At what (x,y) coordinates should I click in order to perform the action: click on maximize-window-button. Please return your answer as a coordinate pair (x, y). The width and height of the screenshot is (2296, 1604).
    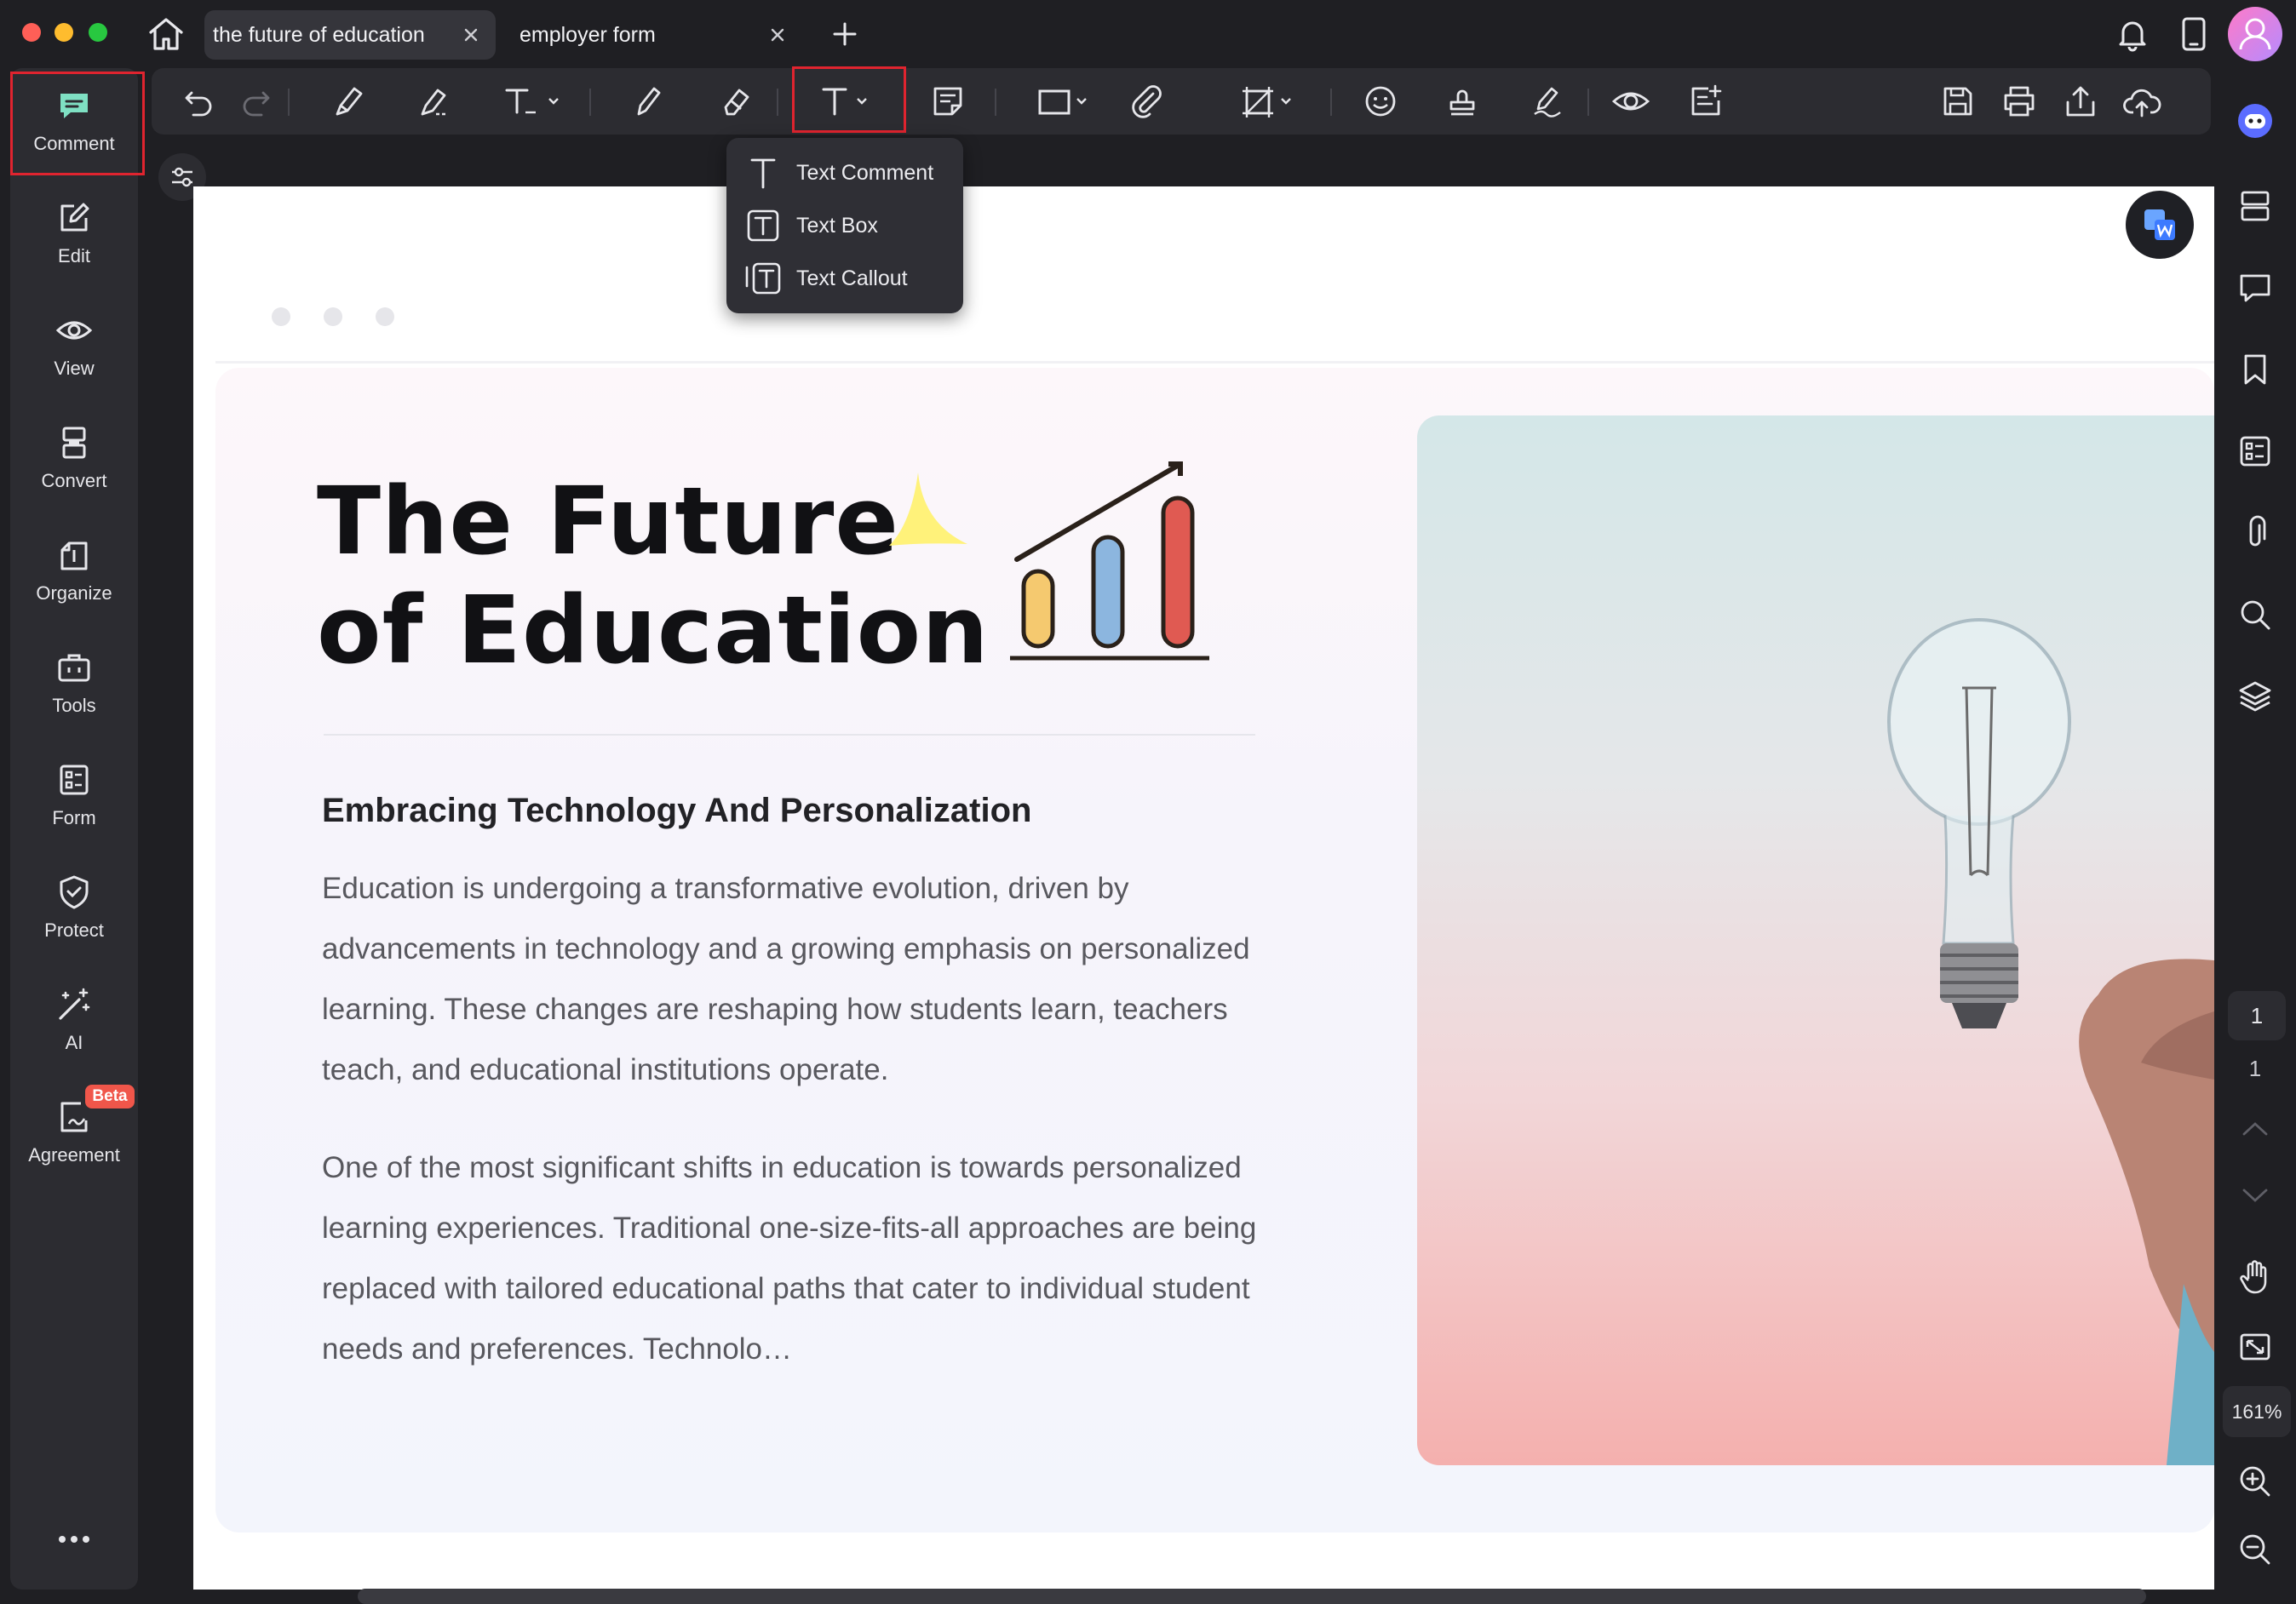
    Looking at the image, I should click on (98, 32).